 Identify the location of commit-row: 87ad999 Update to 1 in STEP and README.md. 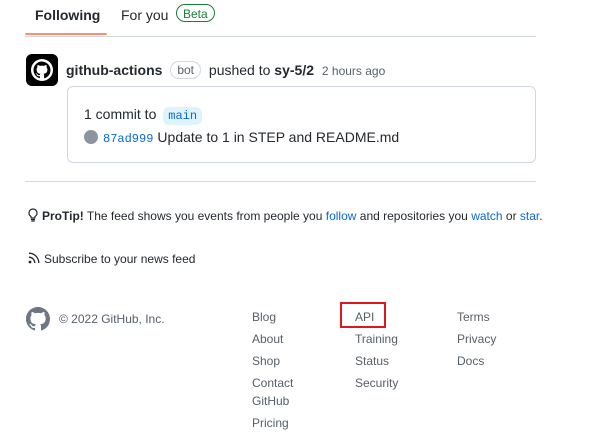
(241, 138).